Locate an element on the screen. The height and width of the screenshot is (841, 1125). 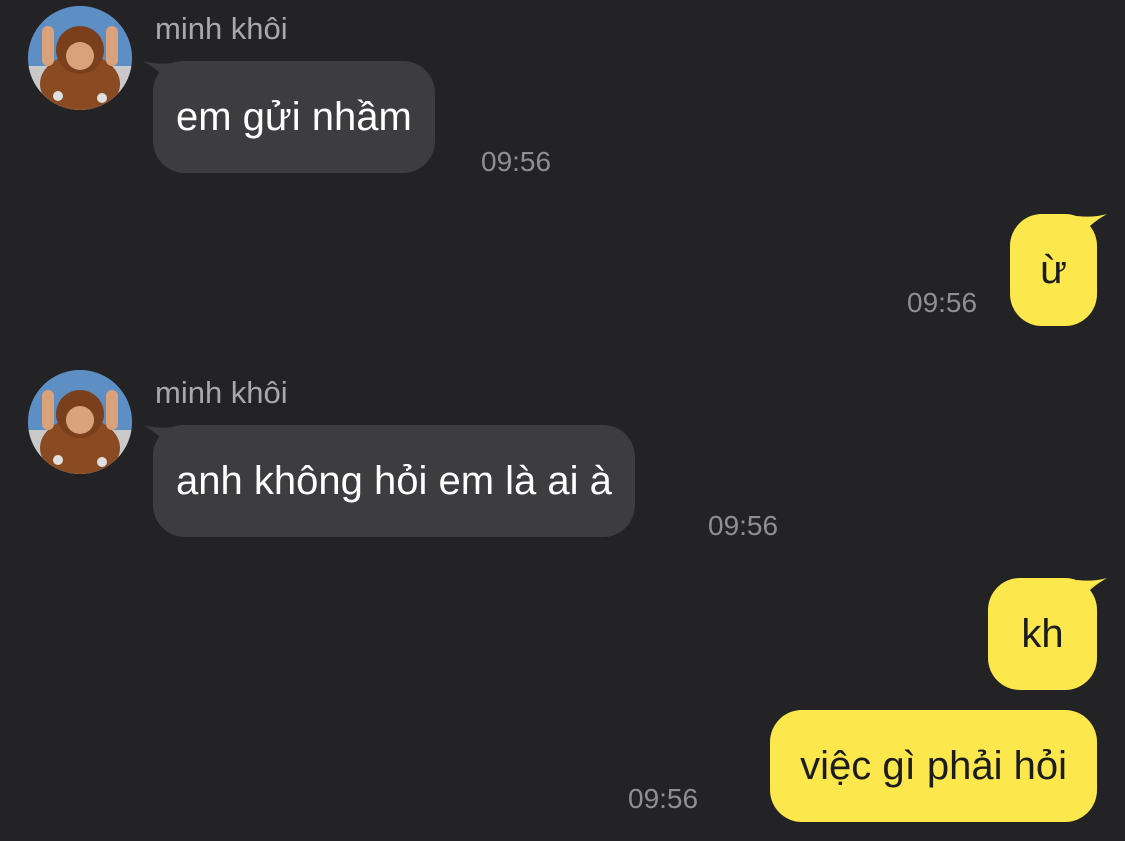
message-text: em gửi nhầm is located at coordinates (294, 117).